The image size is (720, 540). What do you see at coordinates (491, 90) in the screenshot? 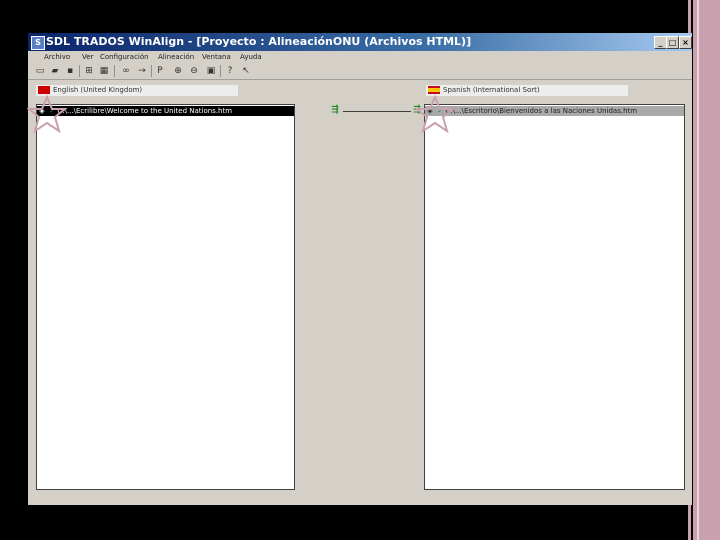
I see `target-language-label: Spanish (International Sort)` at bounding box center [491, 90].